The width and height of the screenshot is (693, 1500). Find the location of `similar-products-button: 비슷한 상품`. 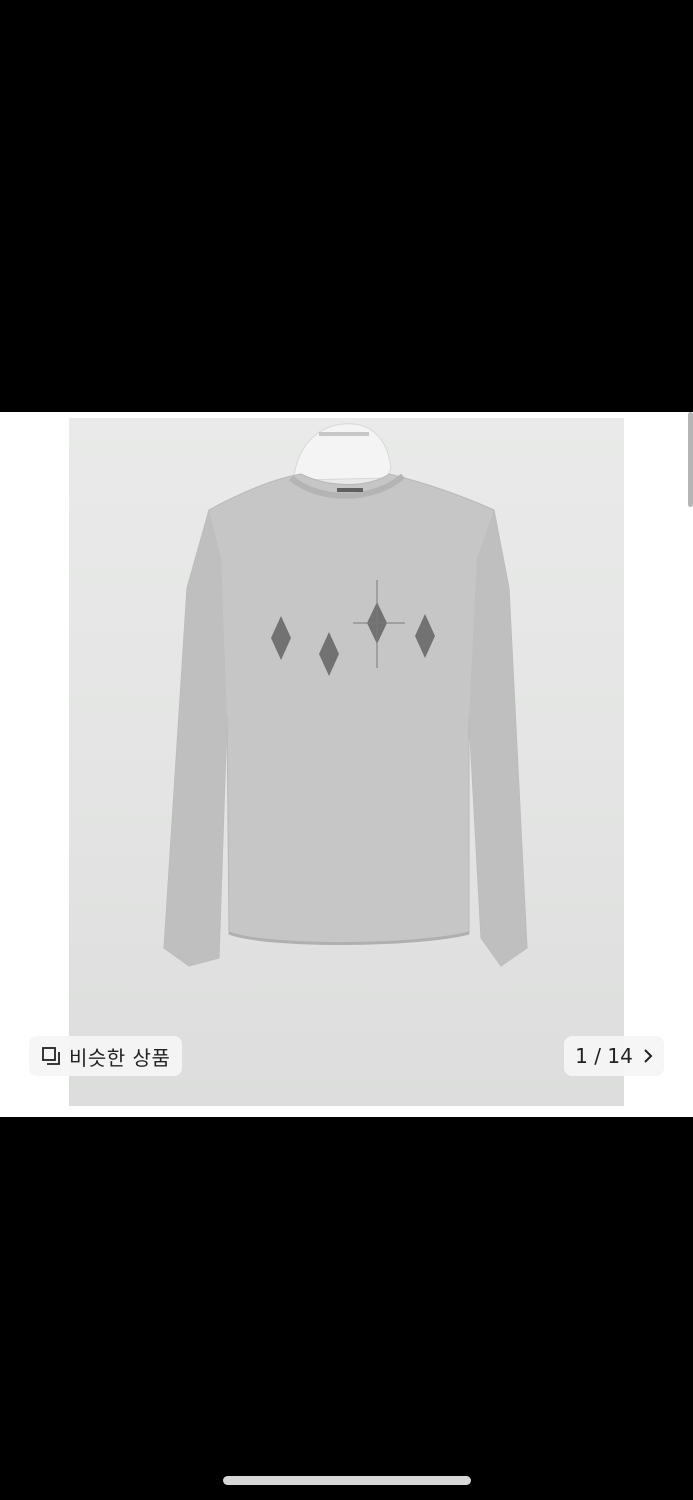

similar-products-button: 비슷한 상품 is located at coordinates (106, 1056).